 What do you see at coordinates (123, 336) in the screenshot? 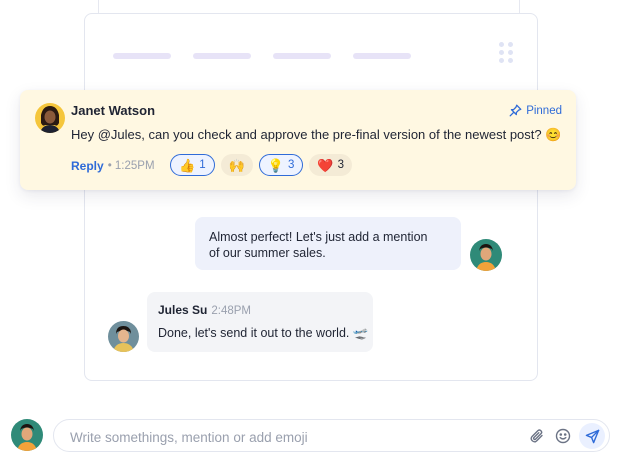
I see `avatar-jules-su` at bounding box center [123, 336].